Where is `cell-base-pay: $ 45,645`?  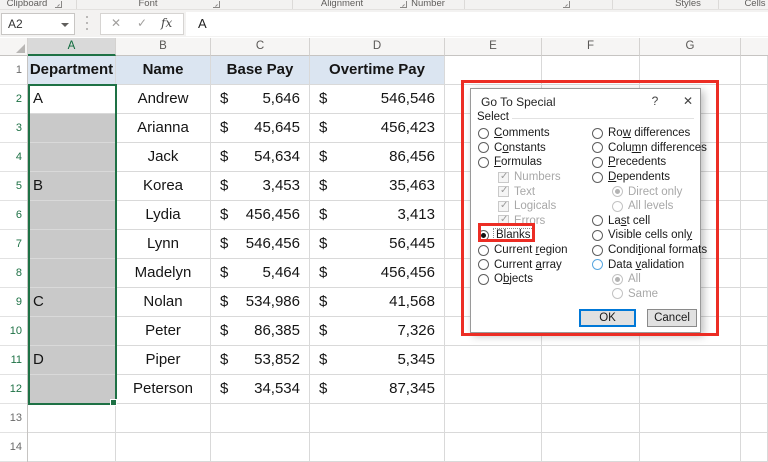 cell-base-pay: $ 45,645 is located at coordinates (260, 128).